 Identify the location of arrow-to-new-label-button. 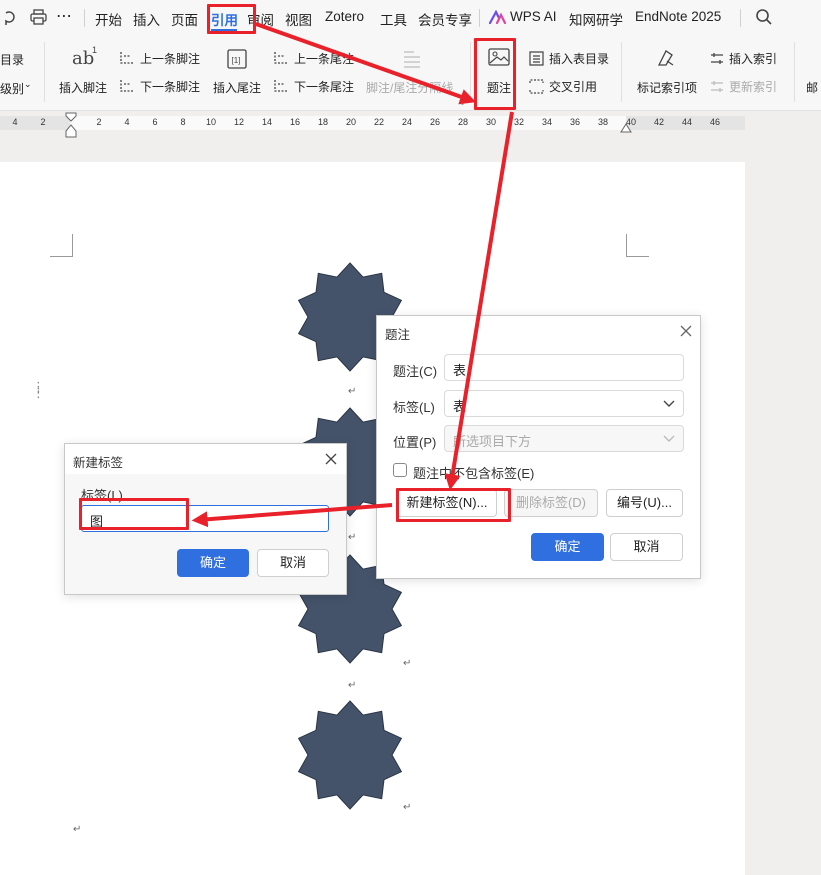
(479, 301).